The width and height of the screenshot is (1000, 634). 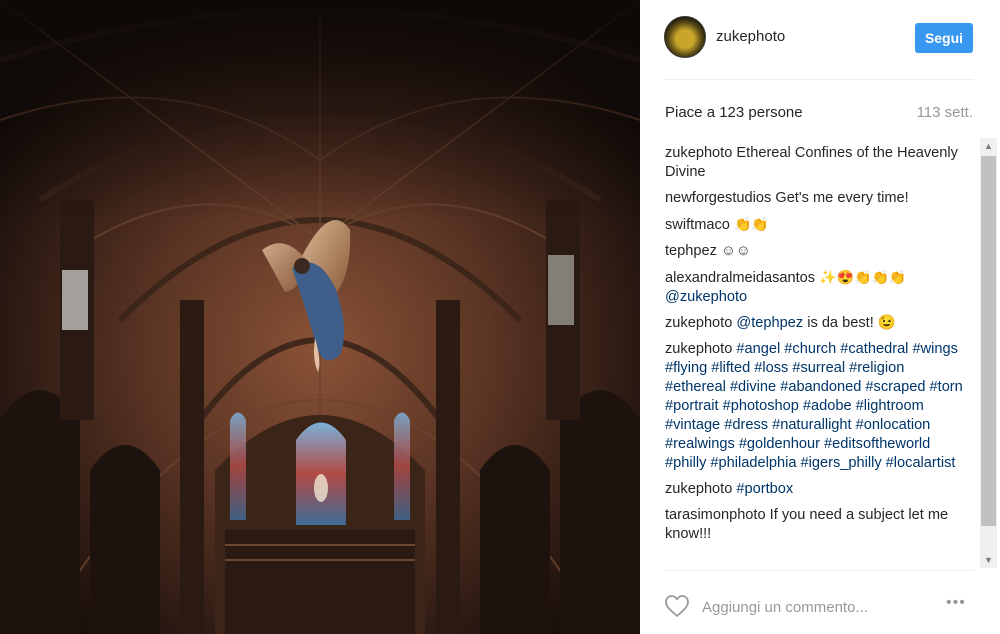 What do you see at coordinates (764, 489) in the screenshot?
I see `comment-hashtags: #portbox` at bounding box center [764, 489].